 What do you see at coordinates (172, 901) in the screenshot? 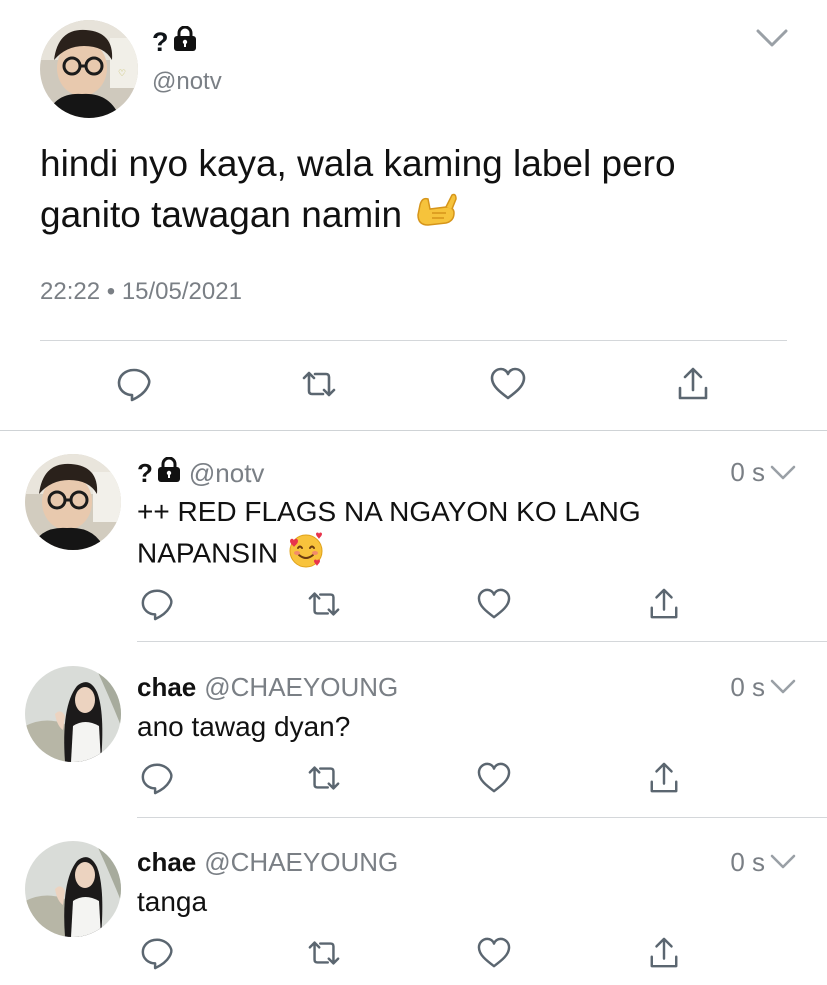
I see `tweet-text-line: tanga` at bounding box center [172, 901].